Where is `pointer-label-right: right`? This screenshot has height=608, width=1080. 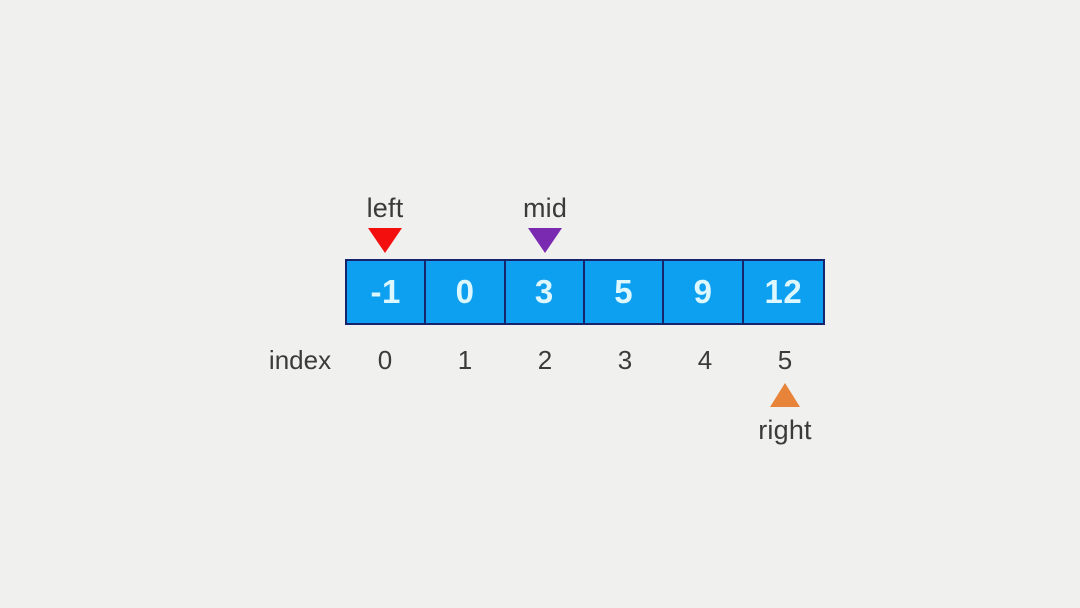 pointer-label-right: right is located at coordinates (785, 430).